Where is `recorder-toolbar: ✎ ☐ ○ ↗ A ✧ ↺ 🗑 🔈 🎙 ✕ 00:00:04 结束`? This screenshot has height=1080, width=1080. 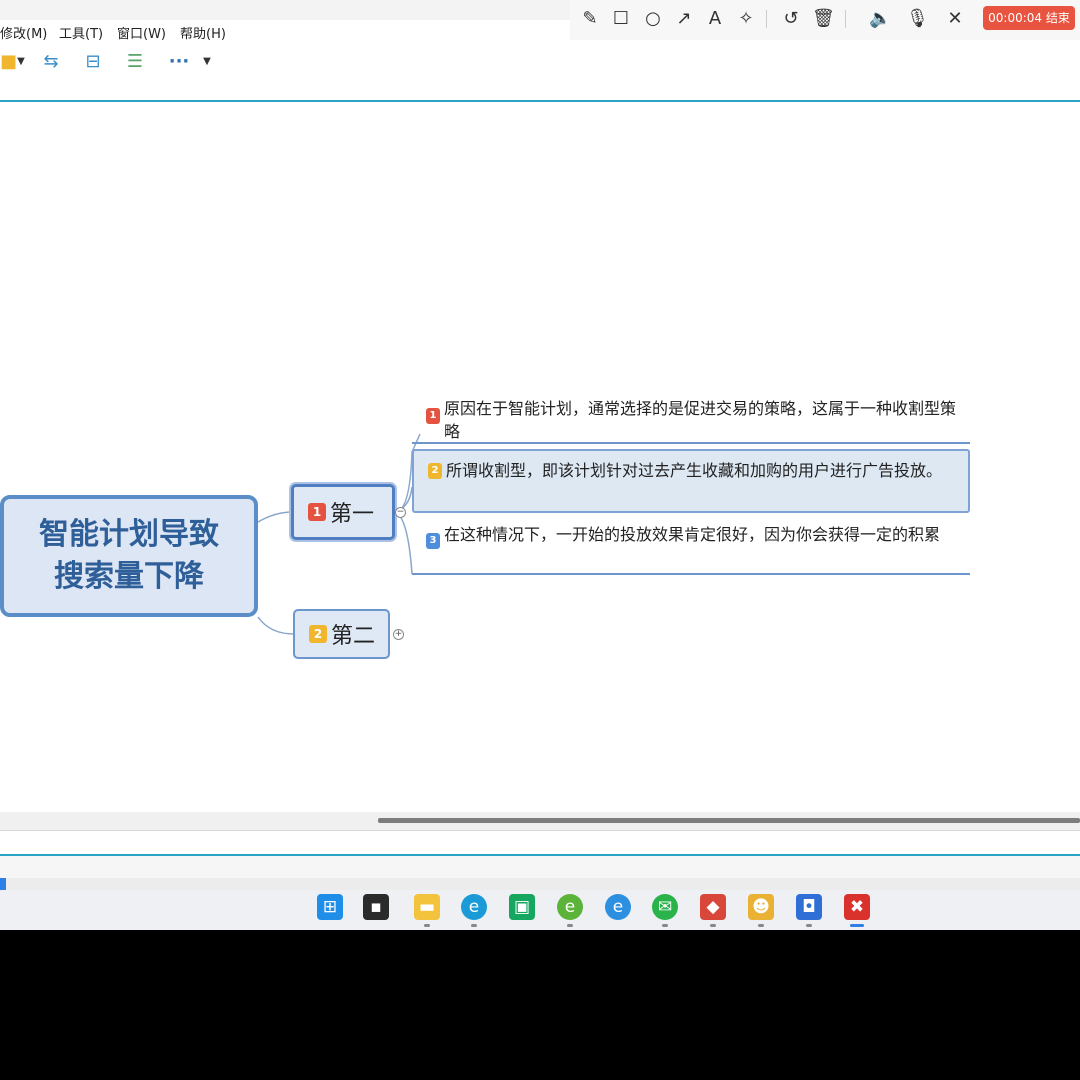 recorder-toolbar: ✎ ☐ ○ ↗ A ✧ ↺ 🗑 🔈 🎙 ✕ 00:00:04 结束 is located at coordinates (825, 20).